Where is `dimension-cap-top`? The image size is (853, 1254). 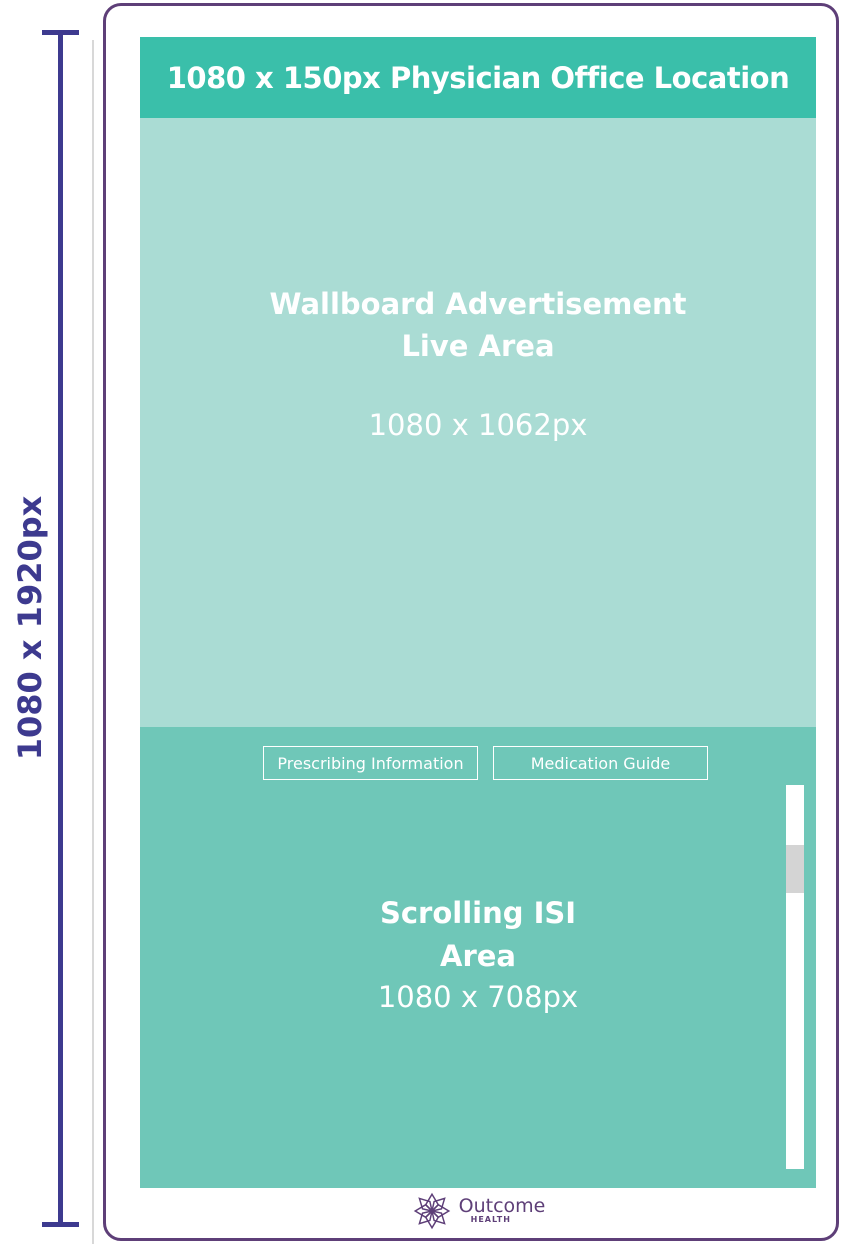 dimension-cap-top is located at coordinates (60, 32).